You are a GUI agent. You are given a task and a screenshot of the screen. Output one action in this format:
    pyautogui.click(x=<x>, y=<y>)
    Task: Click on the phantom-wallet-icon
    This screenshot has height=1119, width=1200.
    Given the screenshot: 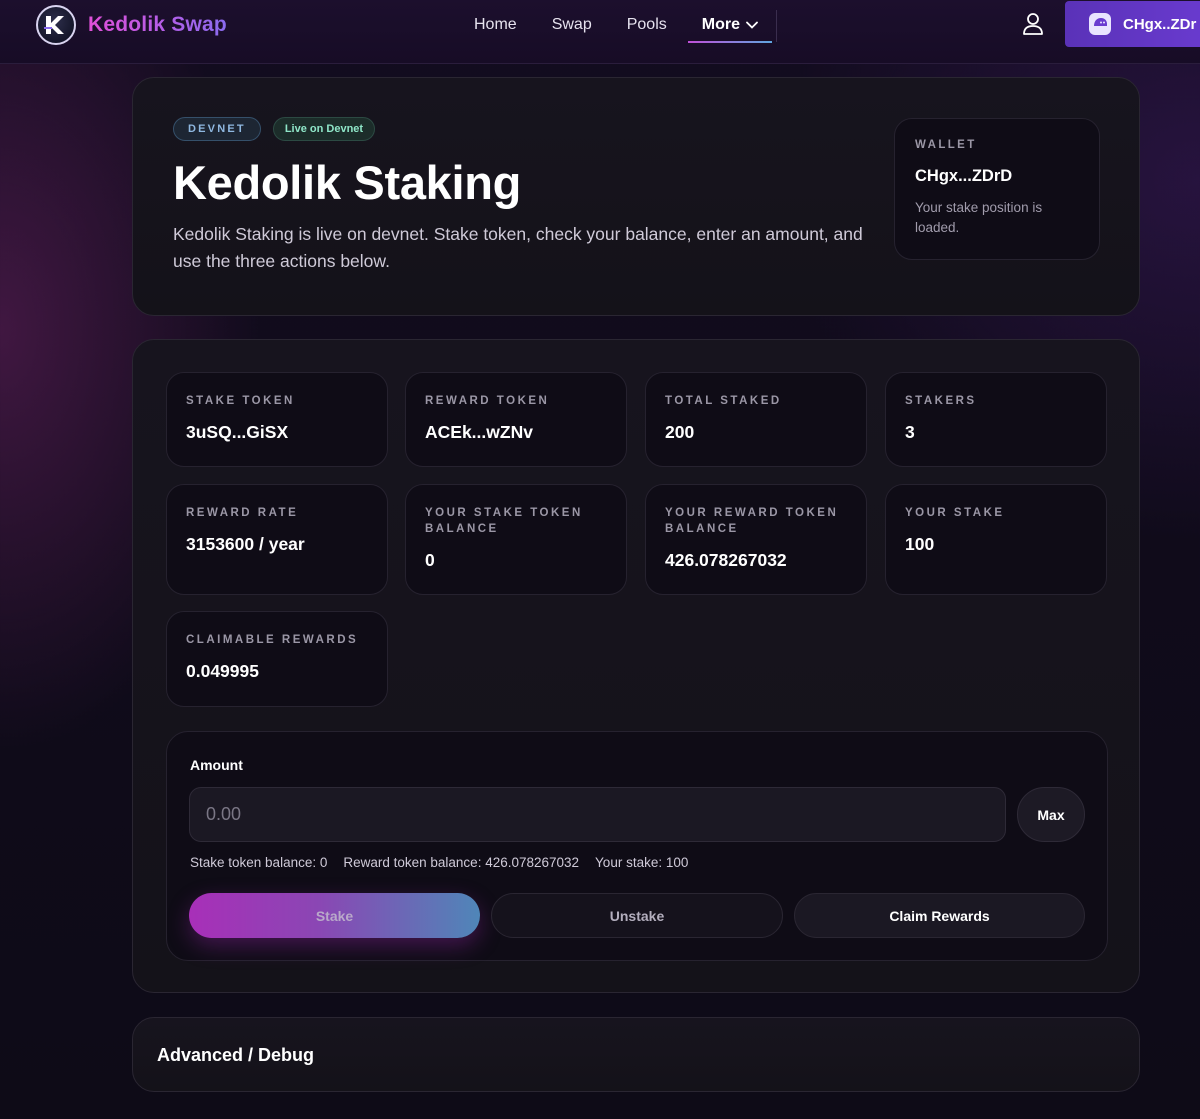 What is the action you would take?
    pyautogui.click(x=1100, y=24)
    